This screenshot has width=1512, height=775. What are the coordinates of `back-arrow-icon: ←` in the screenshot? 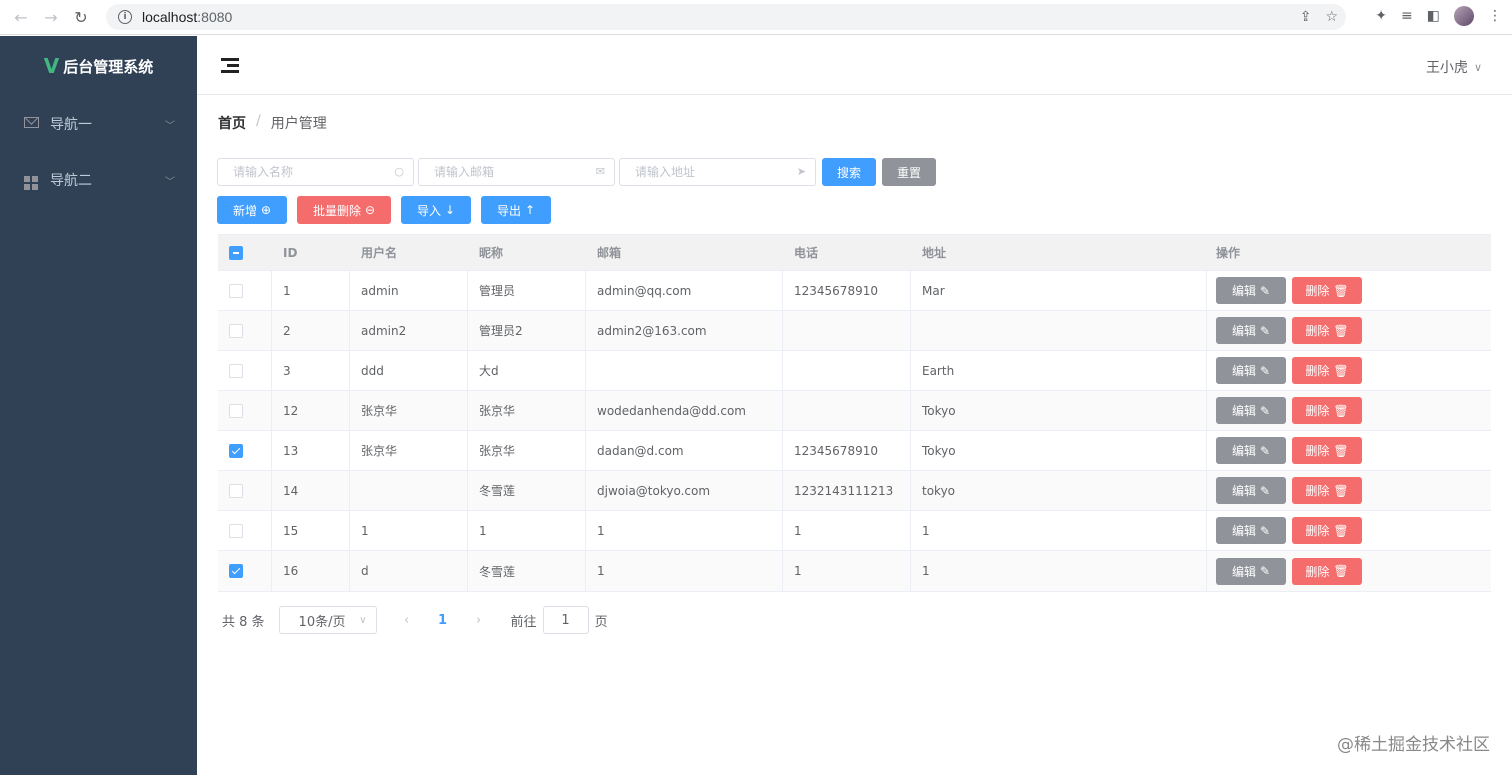 It's located at (21, 17).